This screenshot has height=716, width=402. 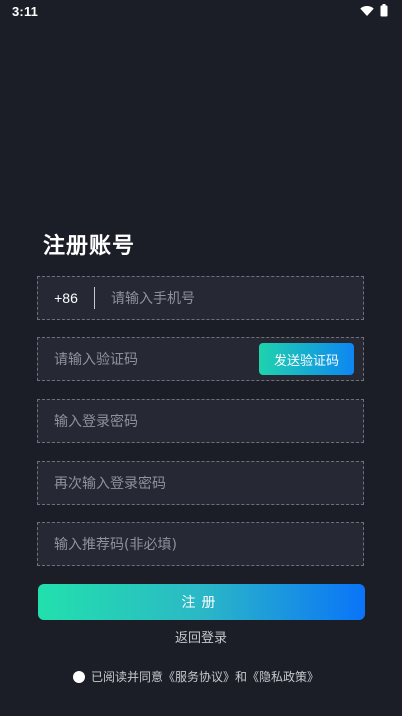 What do you see at coordinates (127, 677) in the screenshot?
I see `agreement-prefix: 已阅读并同意` at bounding box center [127, 677].